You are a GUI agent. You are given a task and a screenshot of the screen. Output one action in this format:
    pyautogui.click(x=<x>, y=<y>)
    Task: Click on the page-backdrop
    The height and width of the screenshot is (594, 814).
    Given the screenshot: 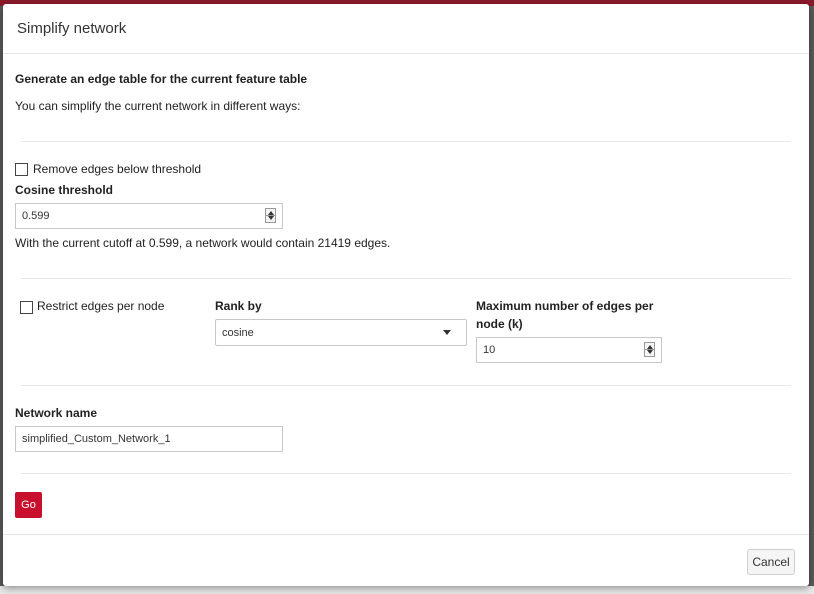 What is the action you would take?
    pyautogui.click(x=407, y=590)
    